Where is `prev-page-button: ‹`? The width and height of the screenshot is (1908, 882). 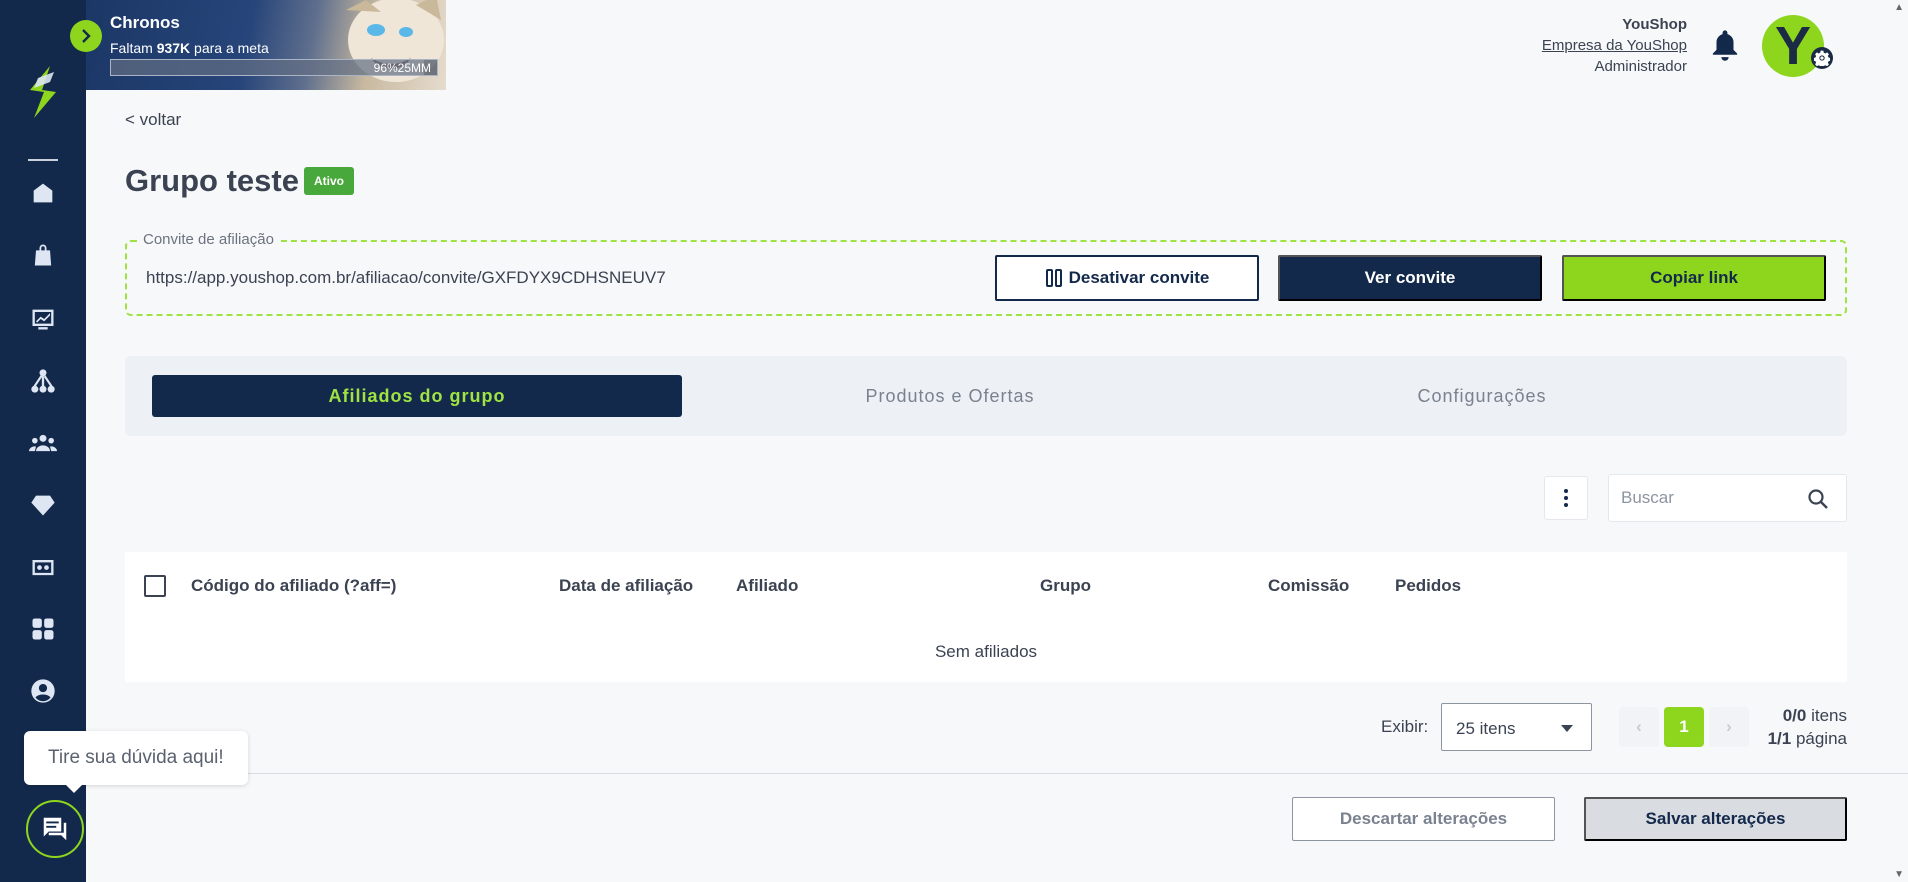 prev-page-button: ‹ is located at coordinates (1639, 727).